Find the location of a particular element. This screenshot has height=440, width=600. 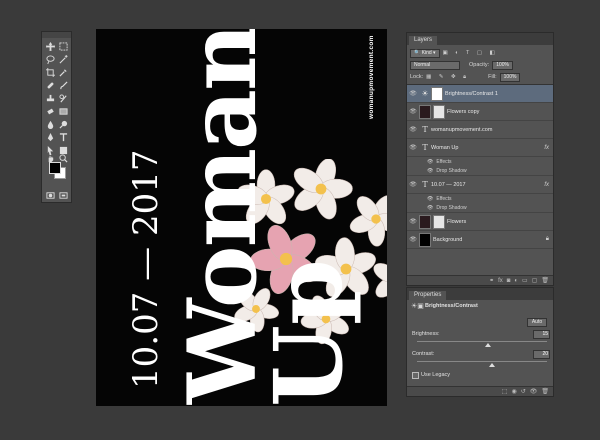

poster-website-text: womanupmovement.com is located at coordinates (371, 77).